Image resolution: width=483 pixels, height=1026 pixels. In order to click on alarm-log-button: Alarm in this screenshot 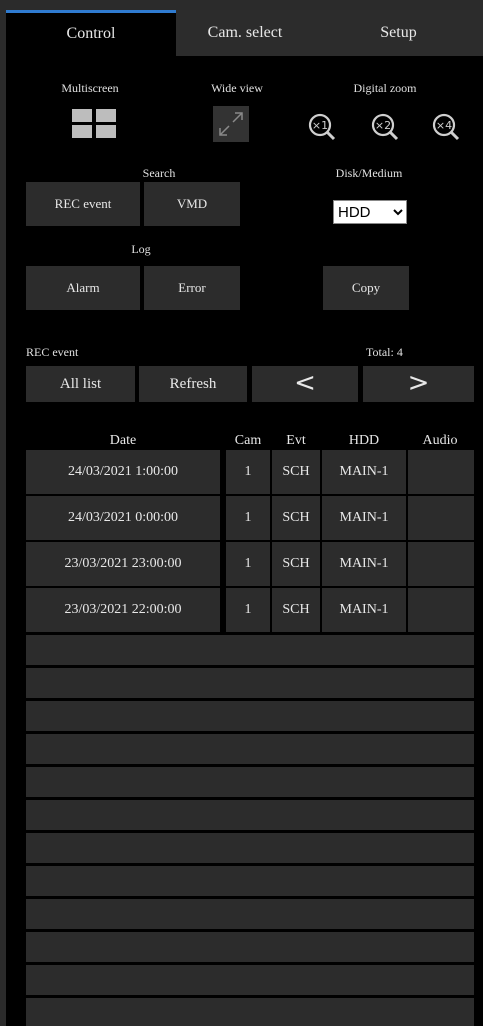, I will do `click(83, 288)`.